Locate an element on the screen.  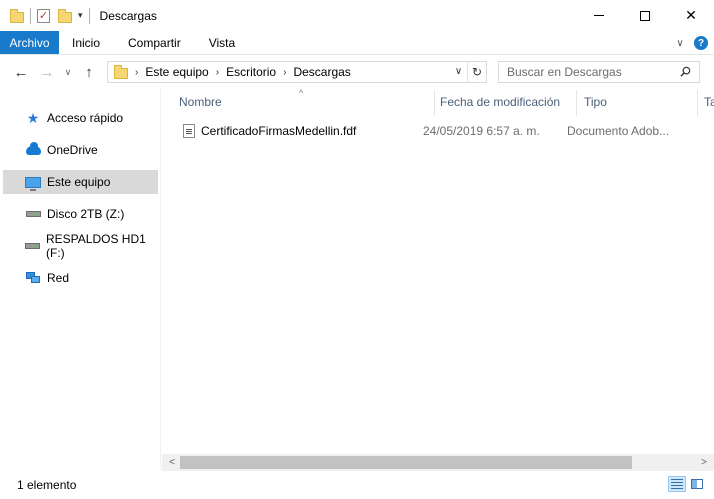
tab-view: Vista is located at coordinates (222, 42).